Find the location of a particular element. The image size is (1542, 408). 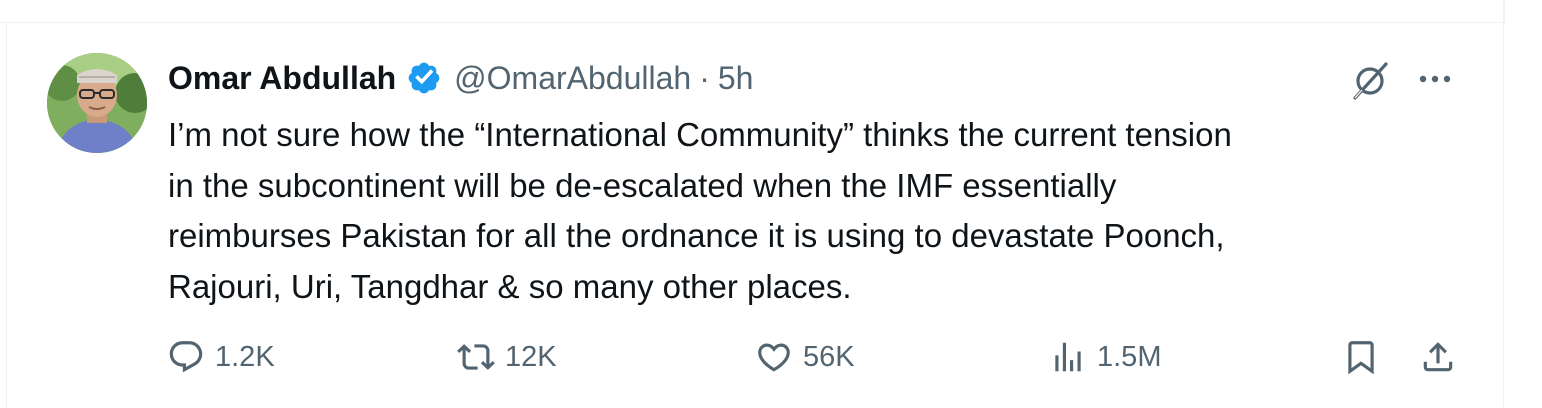

reply-count: 1.2K is located at coordinates (245, 356).